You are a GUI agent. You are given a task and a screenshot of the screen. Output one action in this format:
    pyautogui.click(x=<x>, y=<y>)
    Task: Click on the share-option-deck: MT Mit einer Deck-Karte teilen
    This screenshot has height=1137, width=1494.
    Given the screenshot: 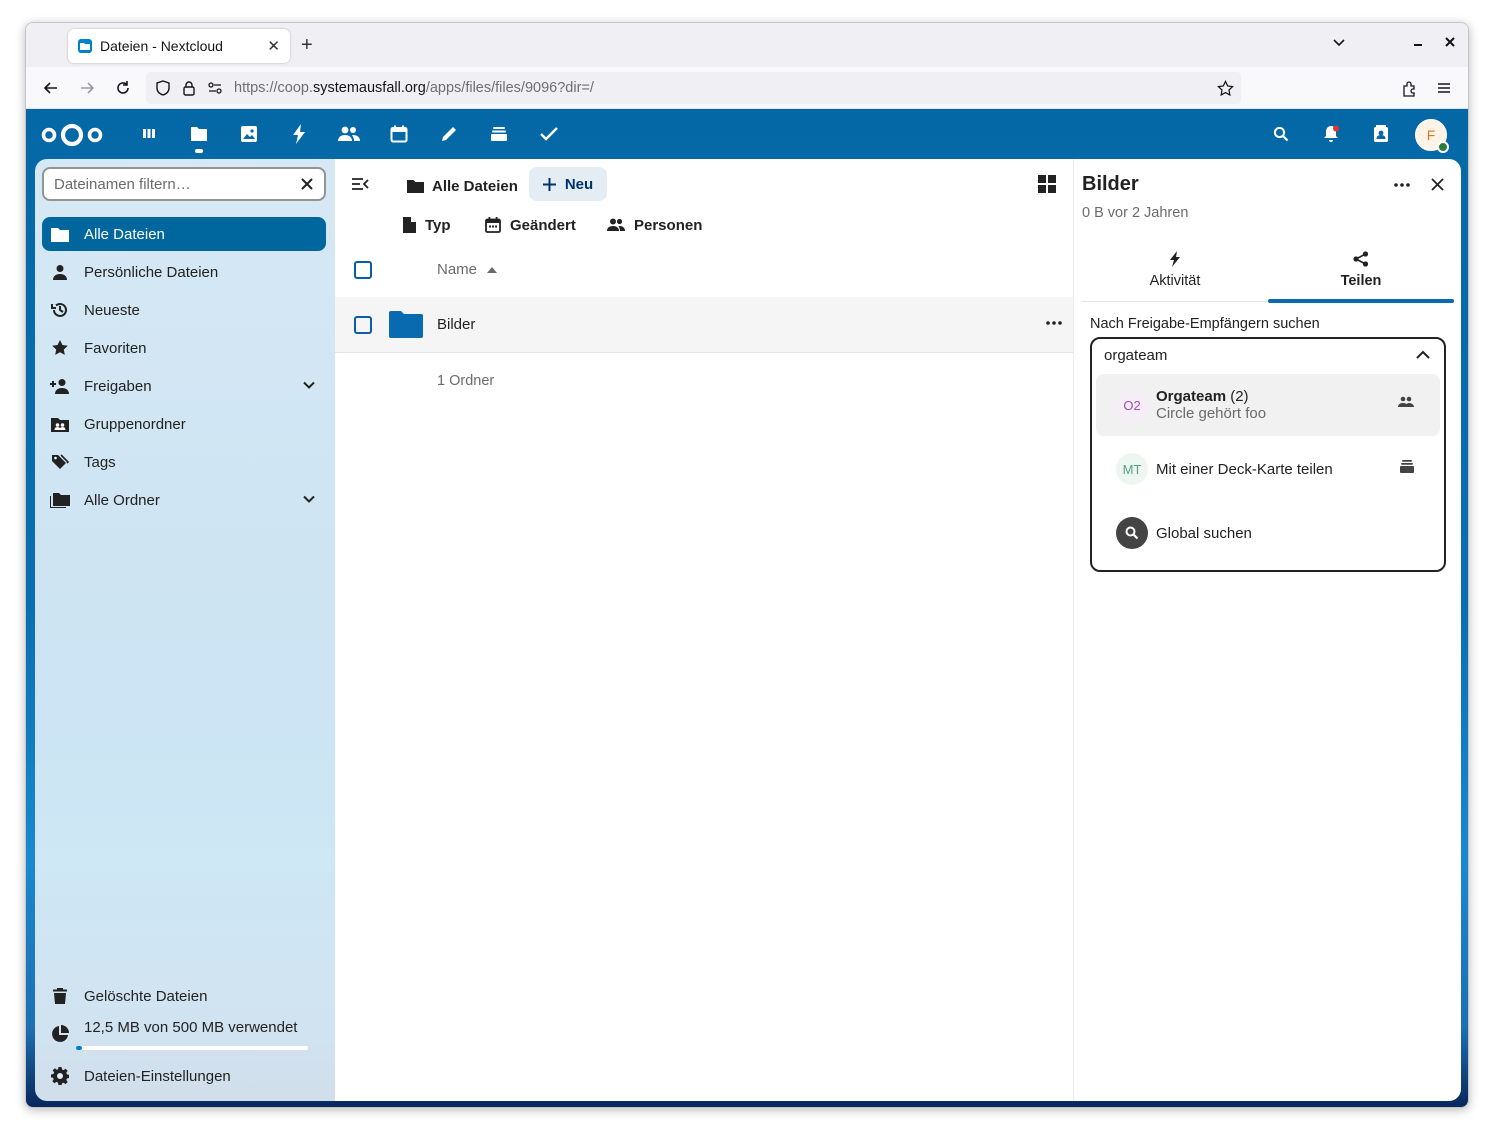 What is the action you would take?
    pyautogui.click(x=1268, y=469)
    